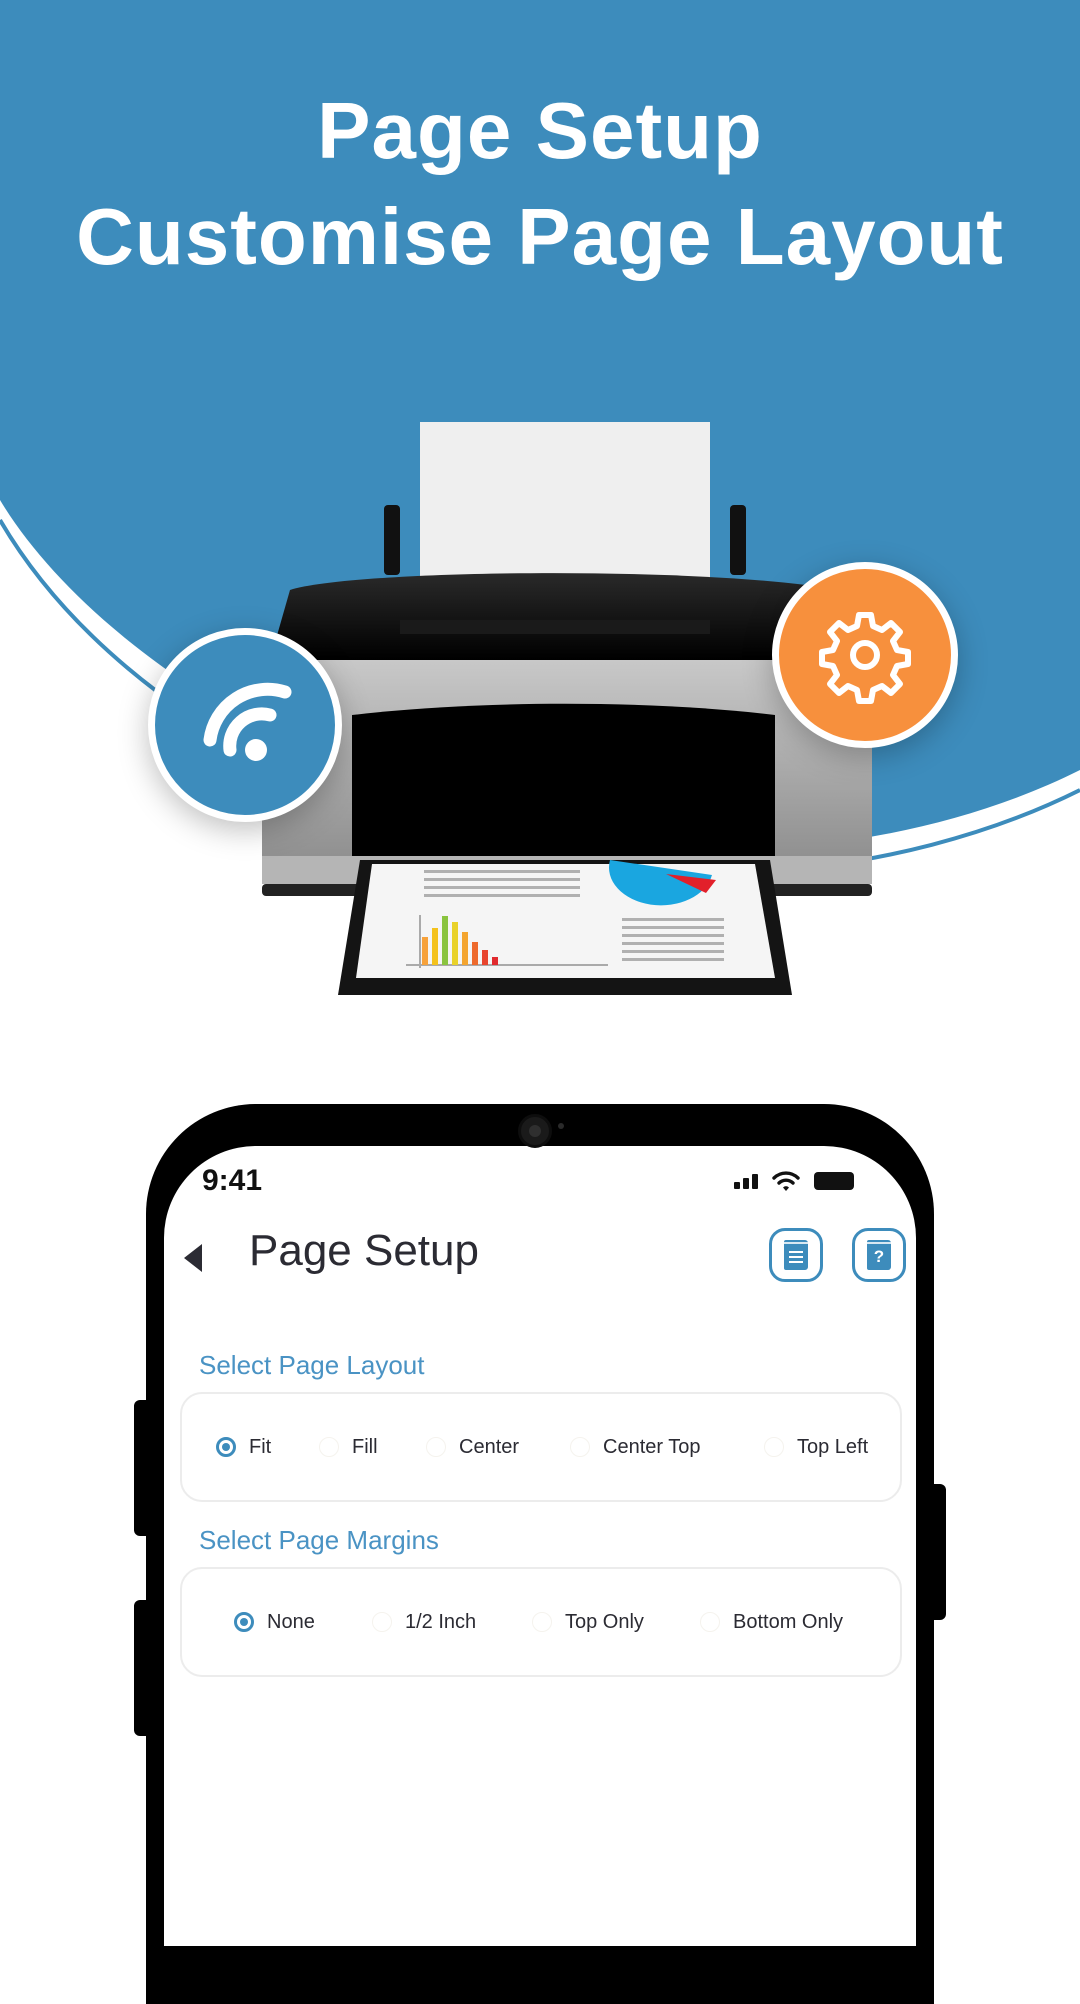 Image resolution: width=1080 pixels, height=2004 pixels. I want to click on headline-line-2: Customise Page Layout, so click(540, 236).